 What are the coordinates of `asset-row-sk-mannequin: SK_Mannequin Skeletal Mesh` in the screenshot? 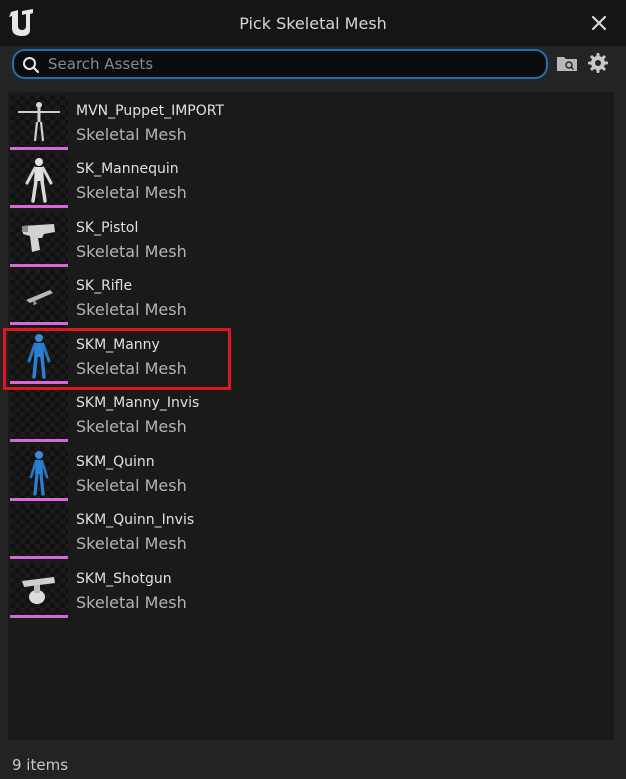 It's located at (311, 179).